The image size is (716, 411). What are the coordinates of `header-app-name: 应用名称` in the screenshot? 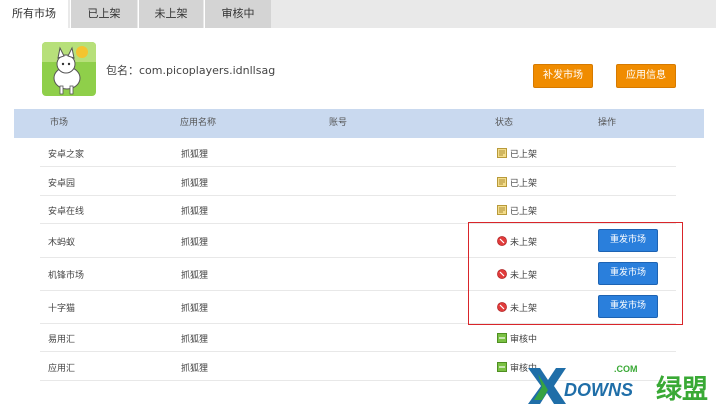 It's located at (198, 123).